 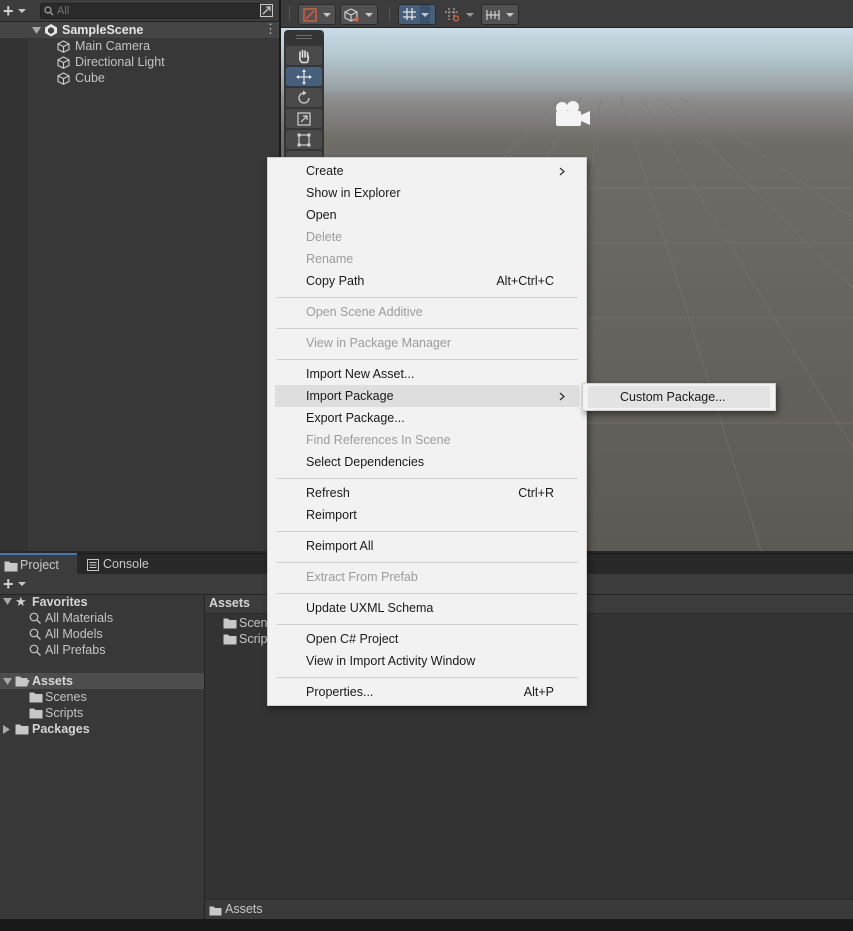 What do you see at coordinates (427, 237) in the screenshot?
I see `menu-item-delete: Delete` at bounding box center [427, 237].